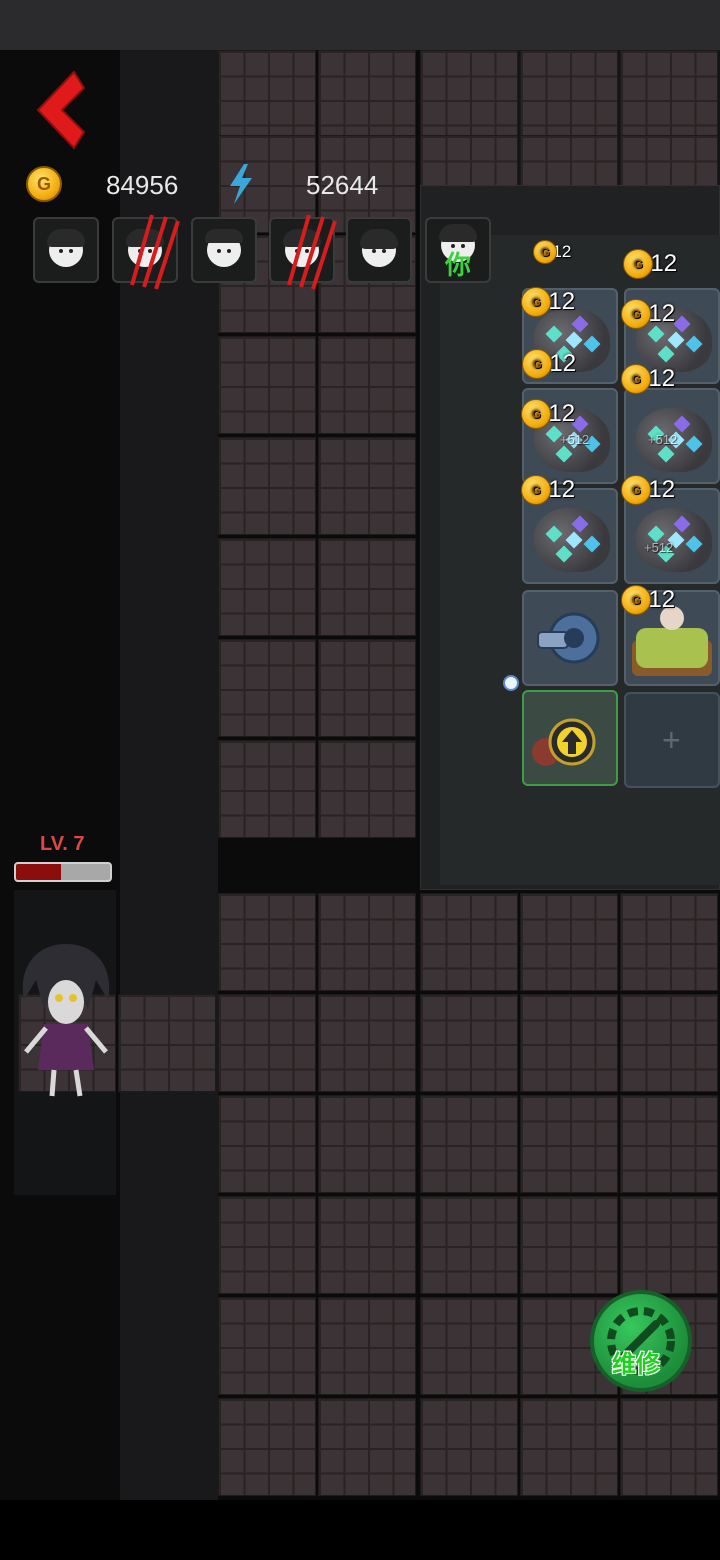 The width and height of the screenshot is (720, 1560). I want to click on ghost-enemy, so click(66, 1022).